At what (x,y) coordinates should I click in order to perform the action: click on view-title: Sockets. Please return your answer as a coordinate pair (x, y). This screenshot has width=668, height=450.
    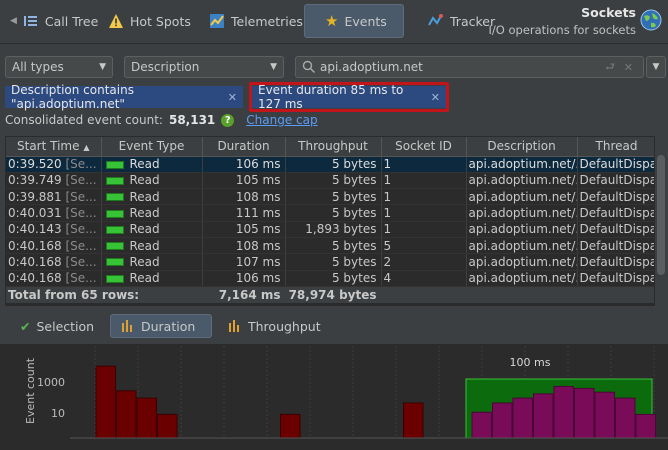
    Looking at the image, I should click on (608, 12).